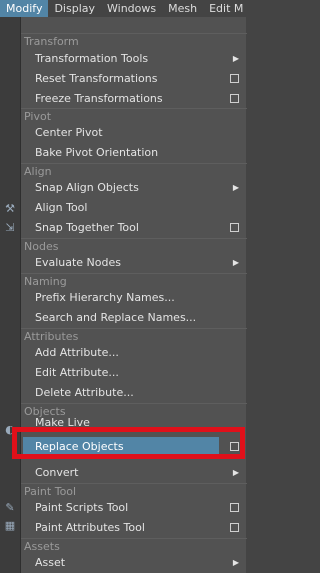 The height and width of the screenshot is (573, 320). Describe the element at coordinates (62, 422) in the screenshot. I see `menu-item-label: Make Live` at that location.